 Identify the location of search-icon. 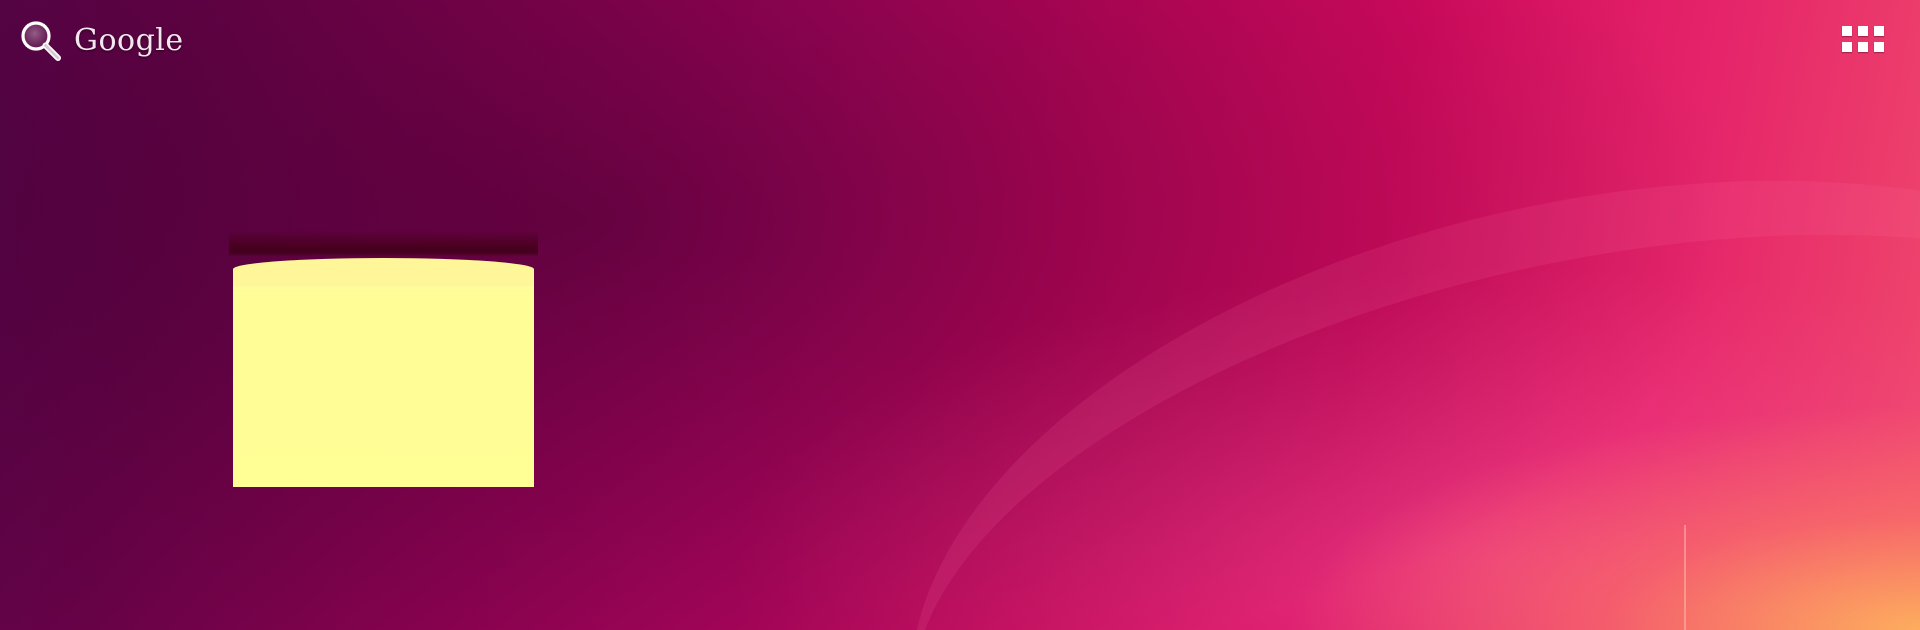
(41, 41).